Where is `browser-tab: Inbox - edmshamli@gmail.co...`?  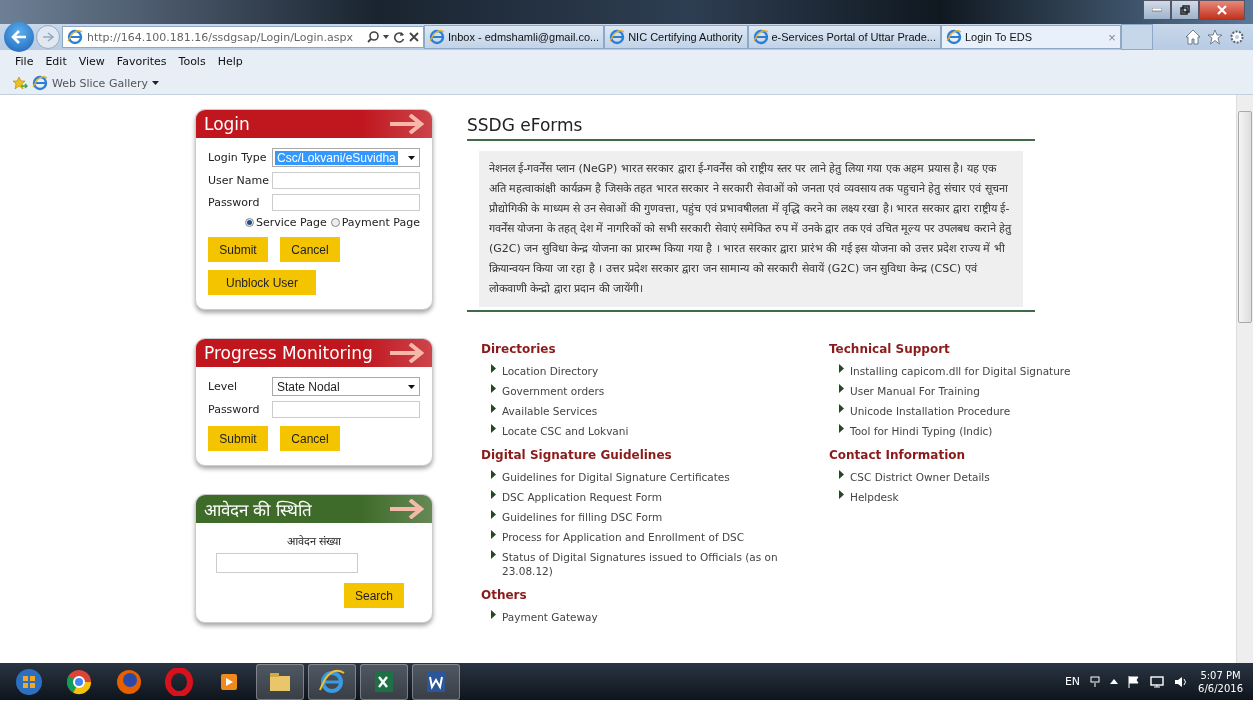 browser-tab: Inbox - edmshamli@gmail.co... is located at coordinates (514, 37).